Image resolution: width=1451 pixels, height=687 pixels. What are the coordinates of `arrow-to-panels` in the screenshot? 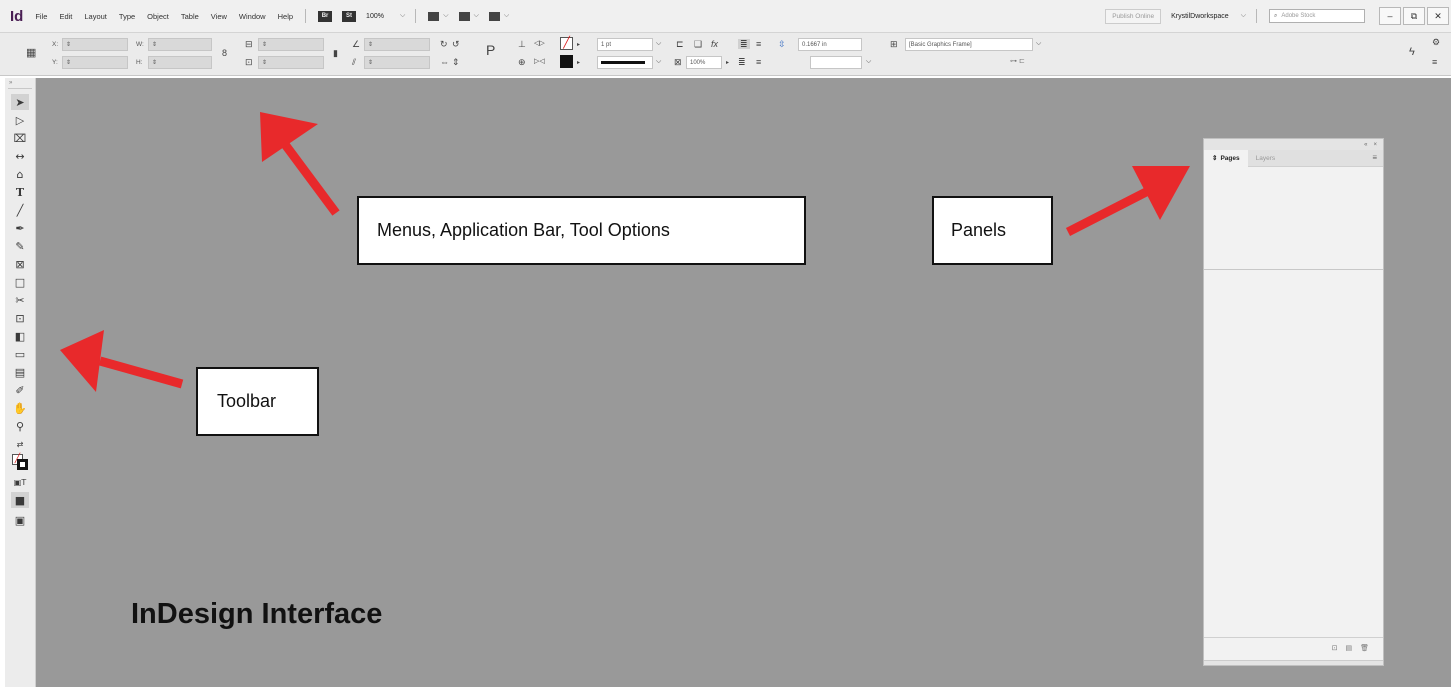 It's located at (1127, 201).